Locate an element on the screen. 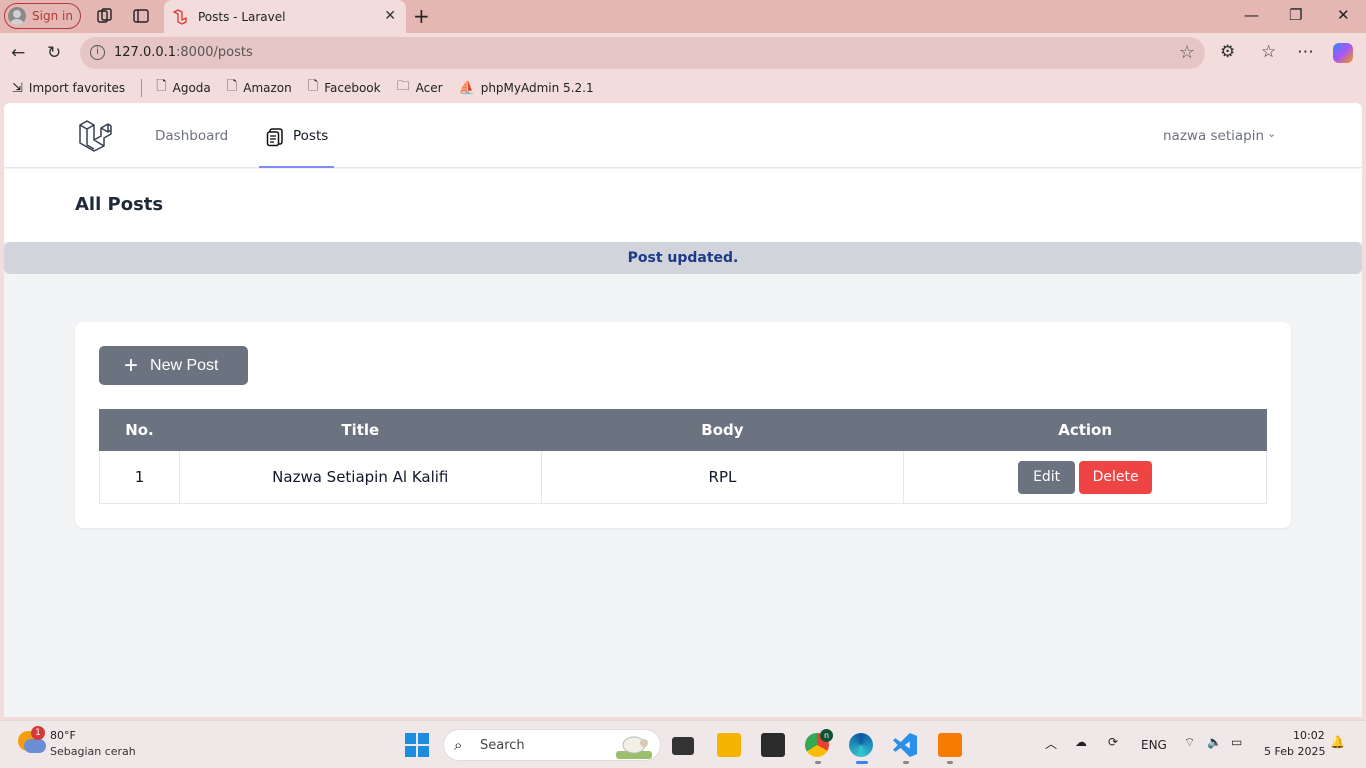 The image size is (1366, 768). cell-body: RPL is located at coordinates (722, 477).